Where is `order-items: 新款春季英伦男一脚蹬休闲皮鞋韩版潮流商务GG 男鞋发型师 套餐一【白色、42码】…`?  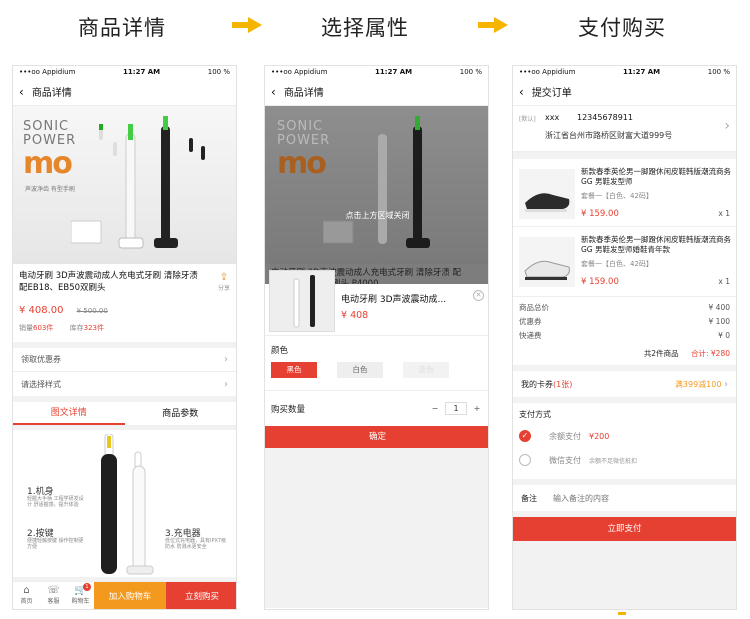
order-items: 新款春季英伦男一脚蹬休闲皮鞋韩版潮流商务GG 男鞋发型师 套餐一【白色、42码】… is located at coordinates (624, 228).